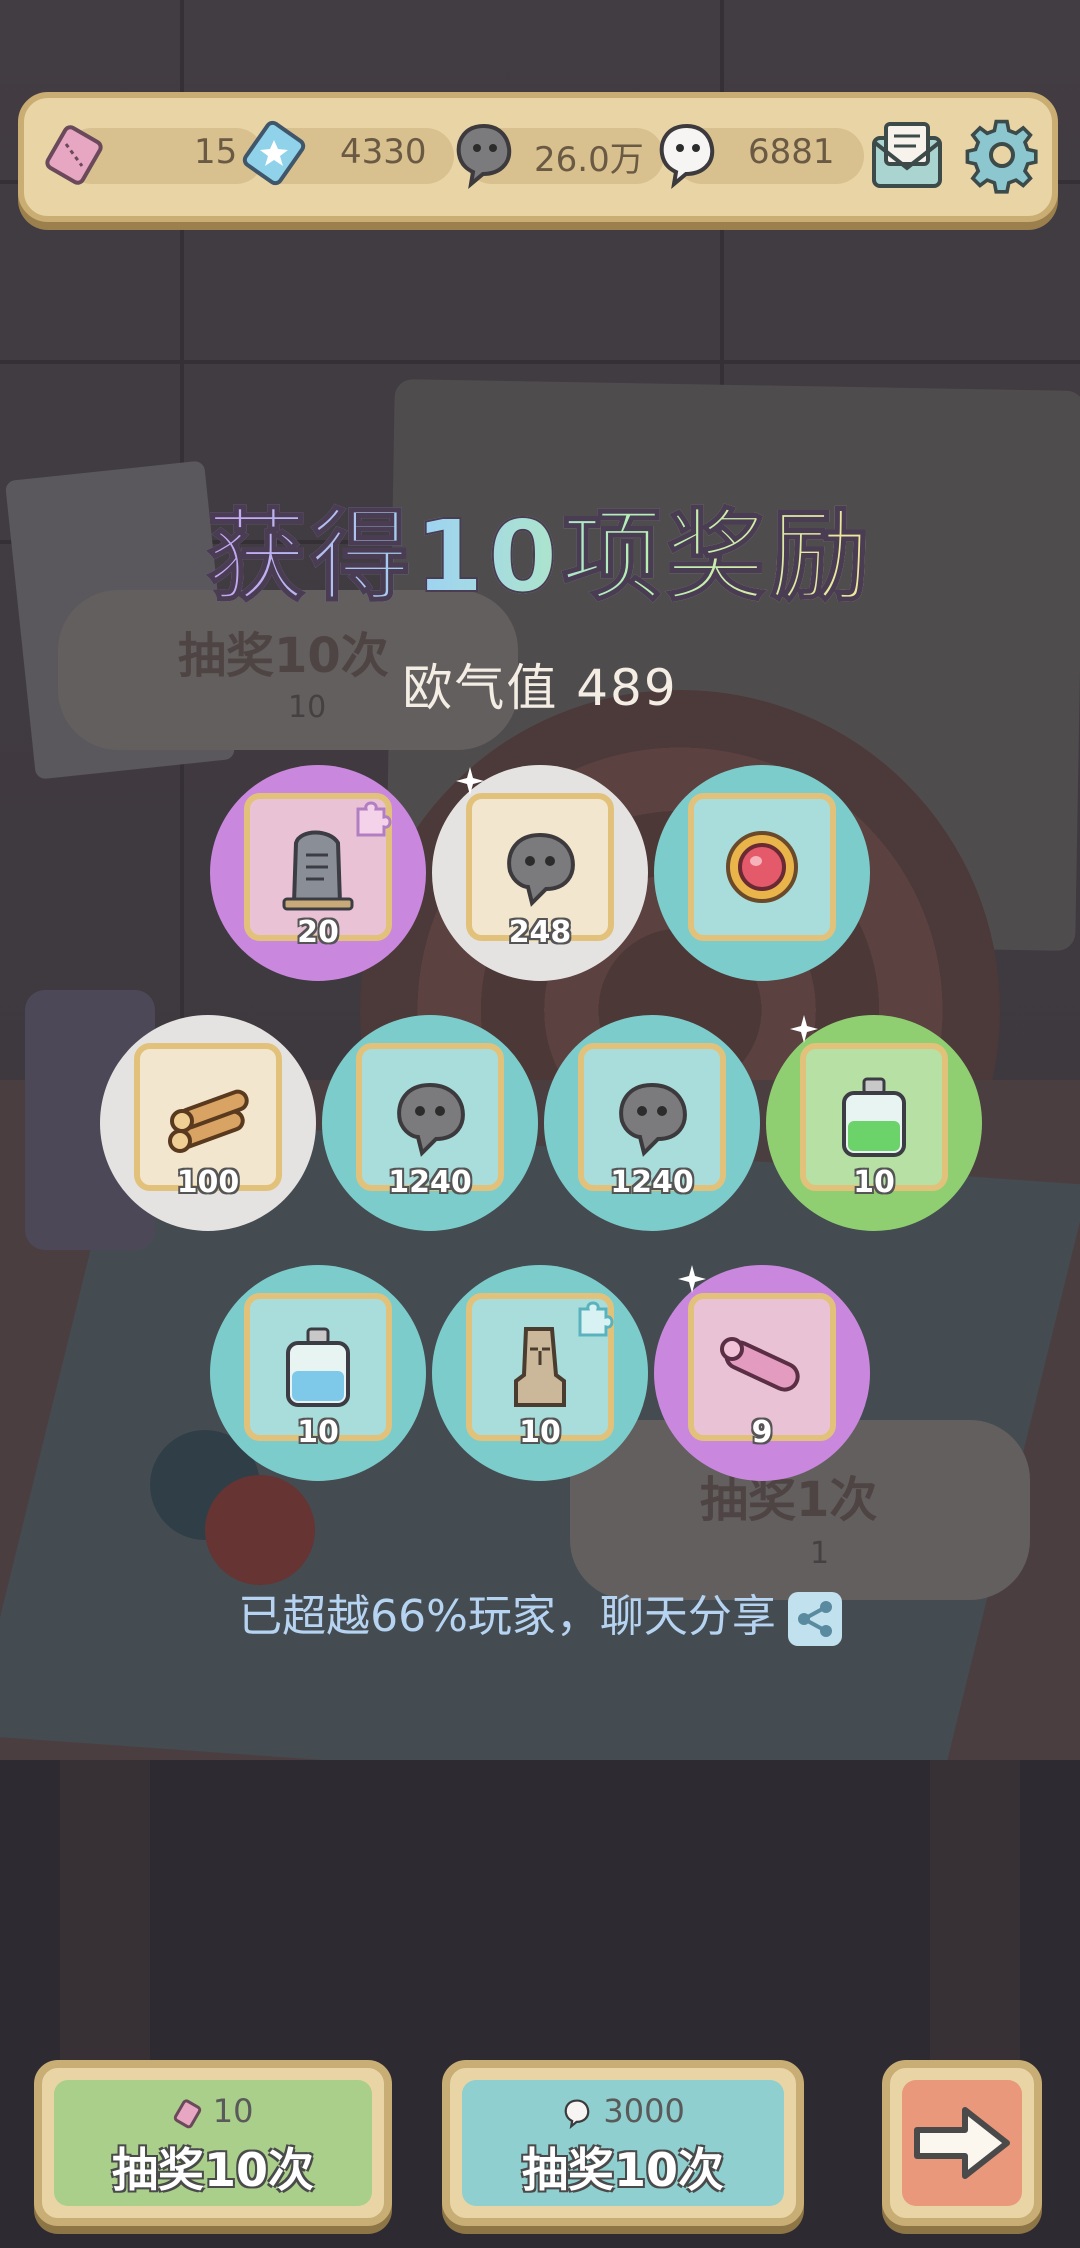 The height and width of the screenshot is (2248, 1080). What do you see at coordinates (874, 1117) in the screenshot?
I see `green-potion-icon` at bounding box center [874, 1117].